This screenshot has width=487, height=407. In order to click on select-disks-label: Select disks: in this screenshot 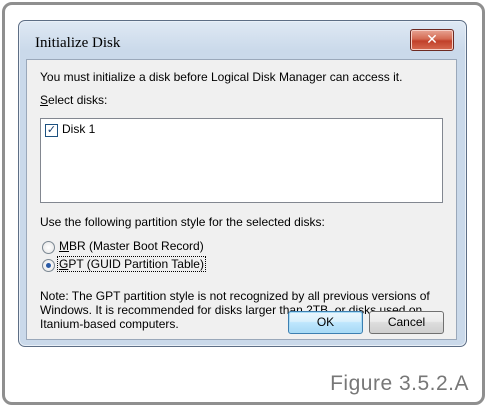, I will do `click(74, 100)`.